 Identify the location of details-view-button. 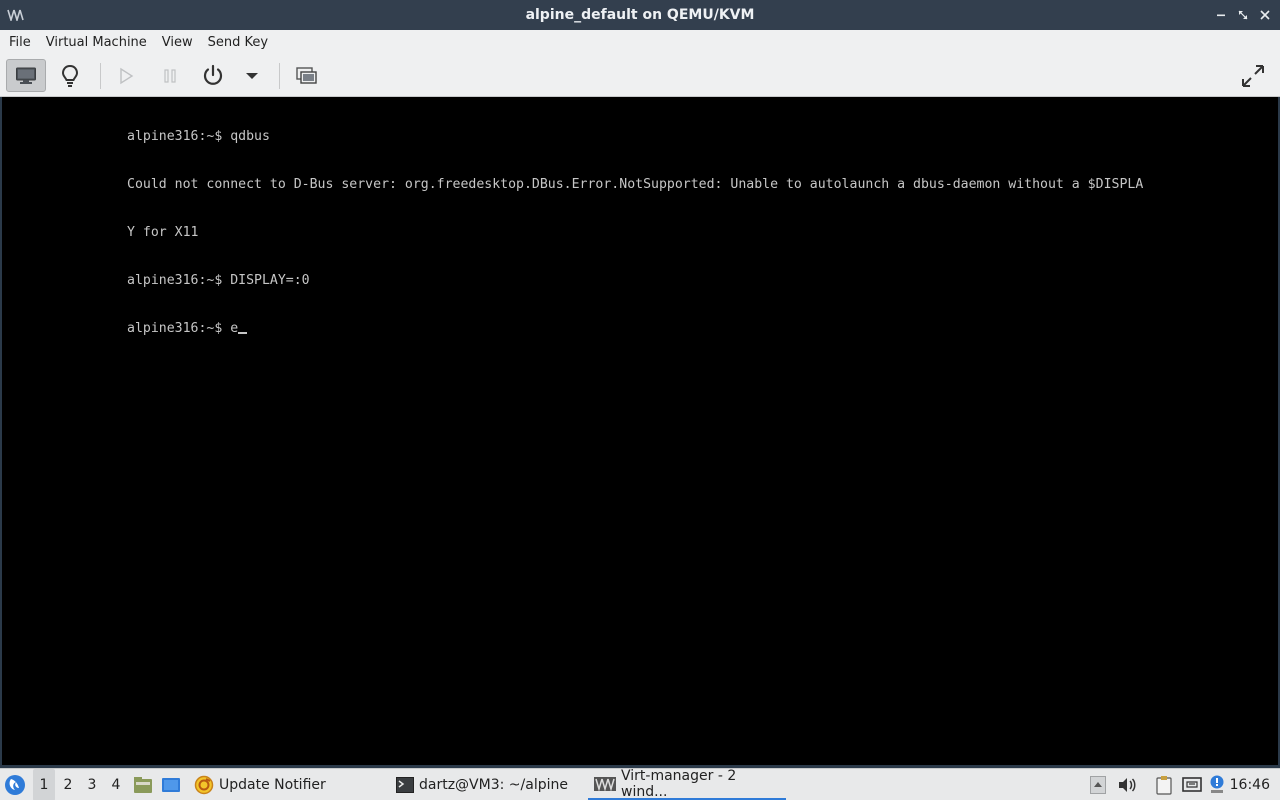
(70, 75).